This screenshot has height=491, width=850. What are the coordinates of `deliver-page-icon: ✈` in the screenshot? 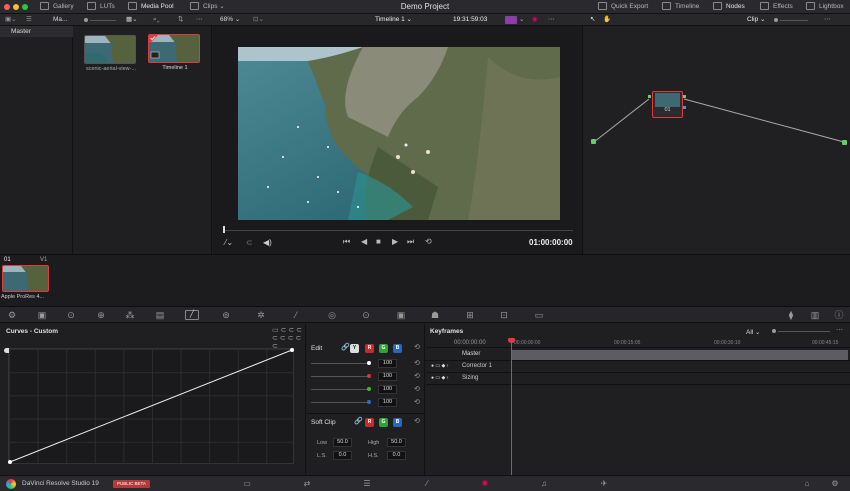 It's located at (604, 484).